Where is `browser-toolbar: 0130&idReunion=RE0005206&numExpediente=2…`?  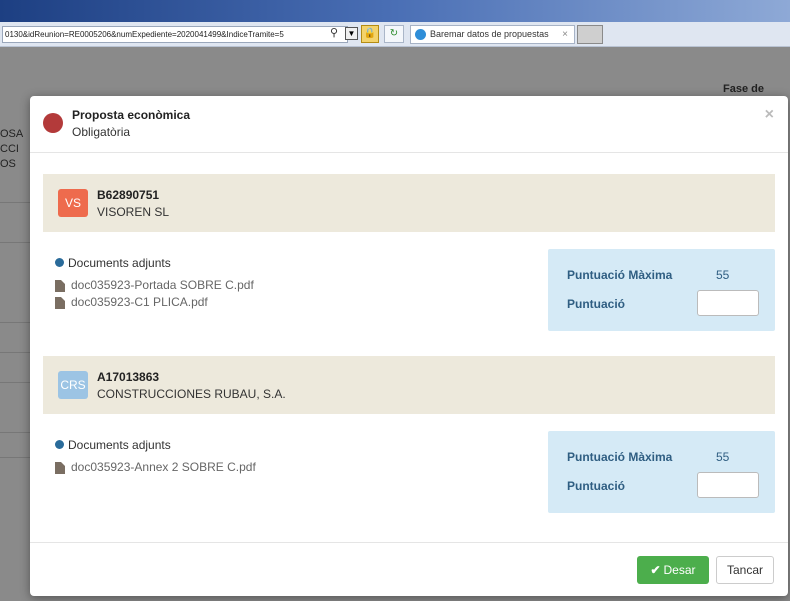 browser-toolbar: 0130&idReunion=RE0005206&numExpediente=2… is located at coordinates (395, 34).